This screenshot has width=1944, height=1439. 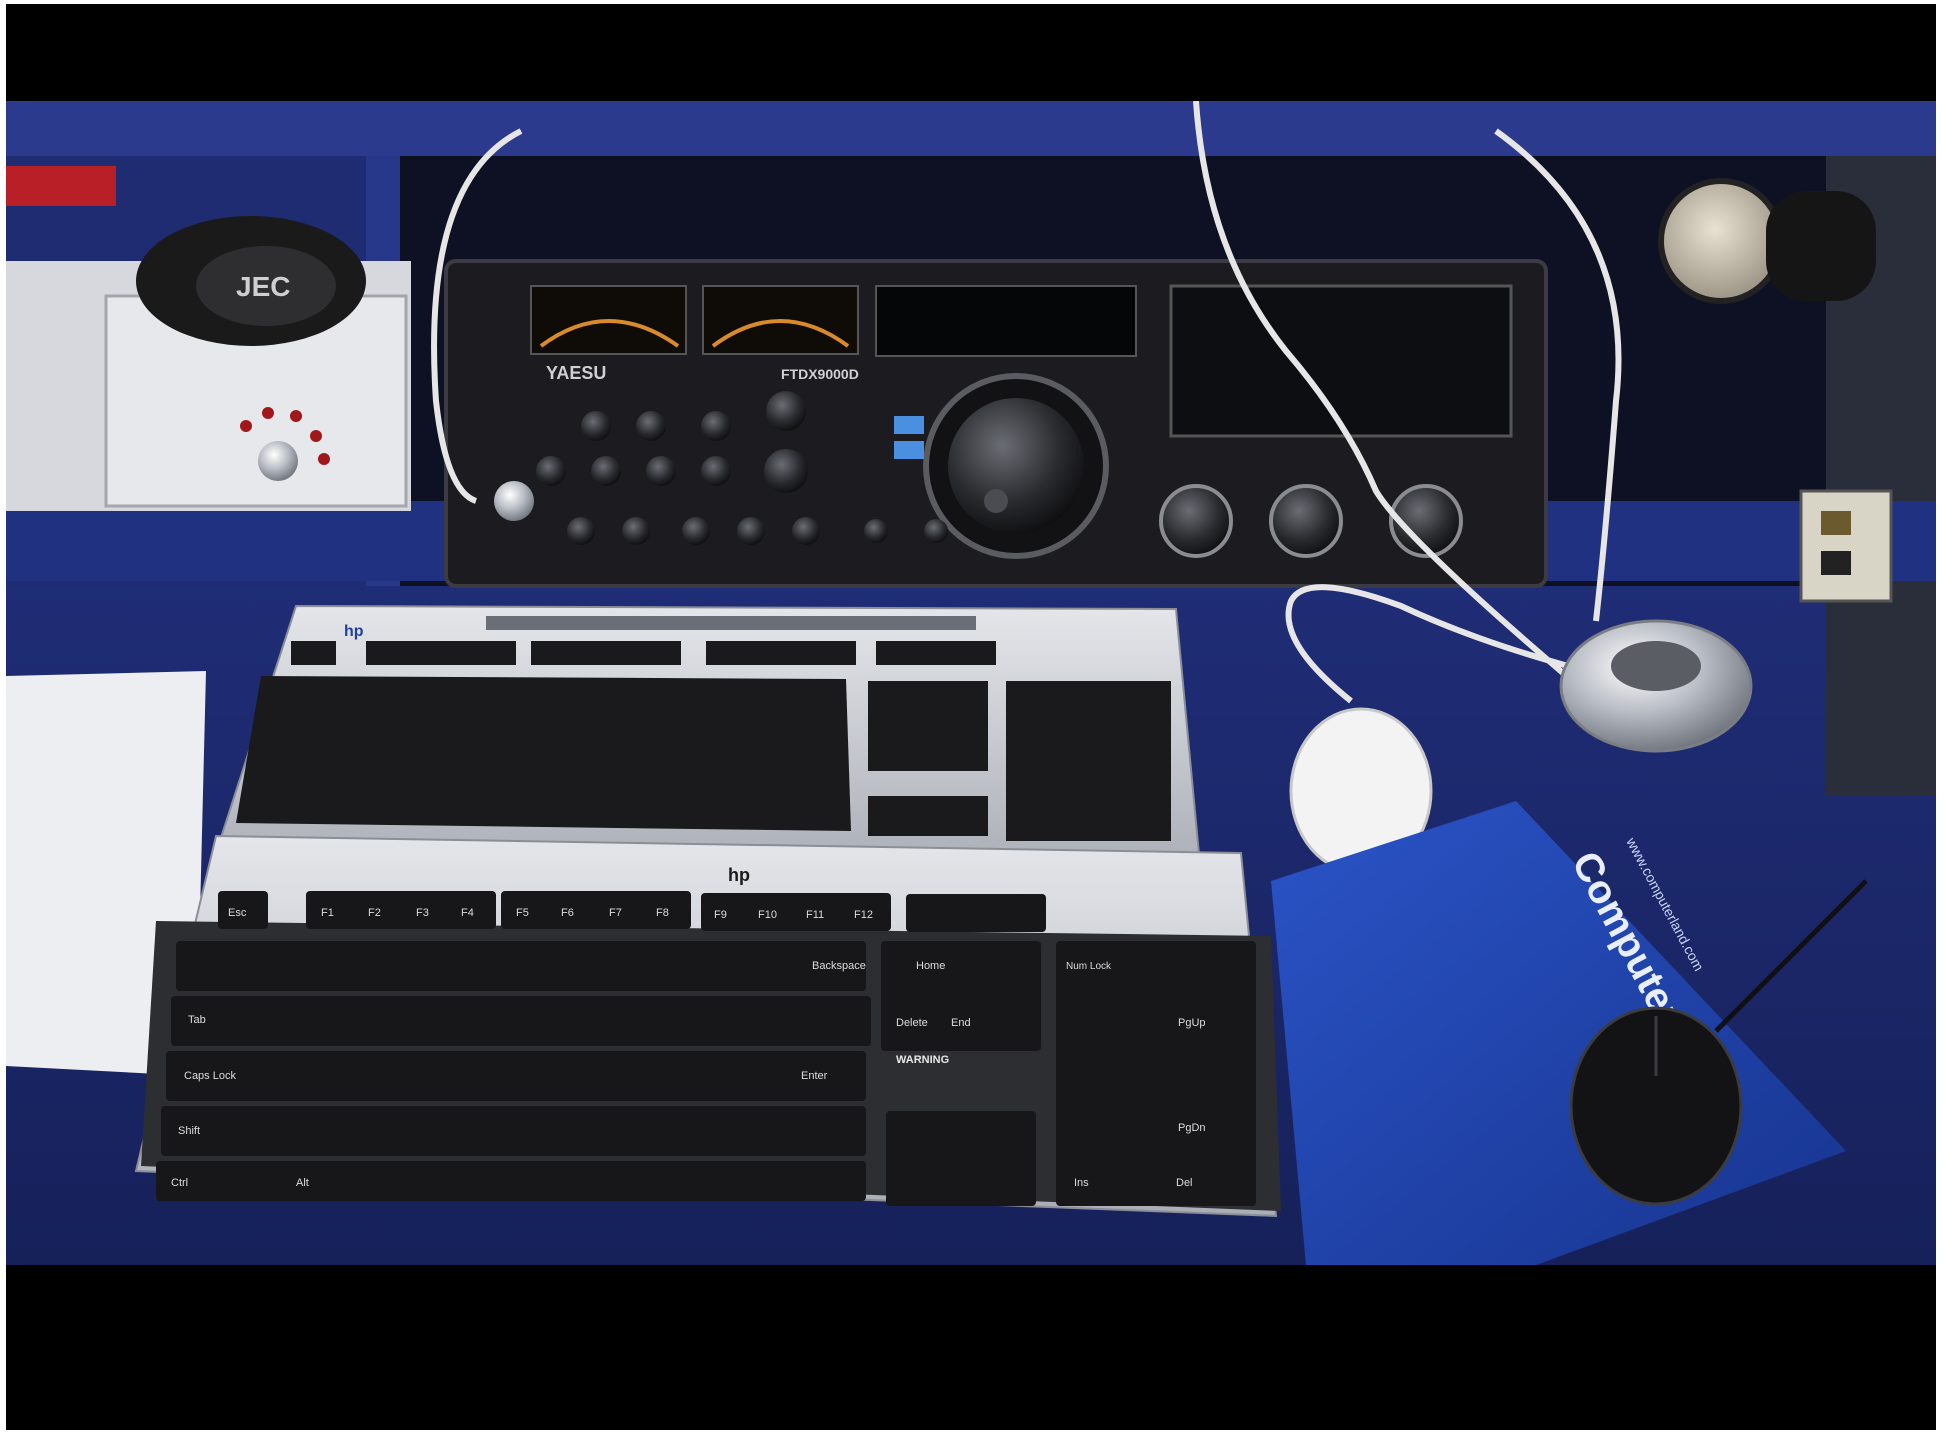 What do you see at coordinates (930, 966) in the screenshot?
I see `svg-text: Home` at bounding box center [930, 966].